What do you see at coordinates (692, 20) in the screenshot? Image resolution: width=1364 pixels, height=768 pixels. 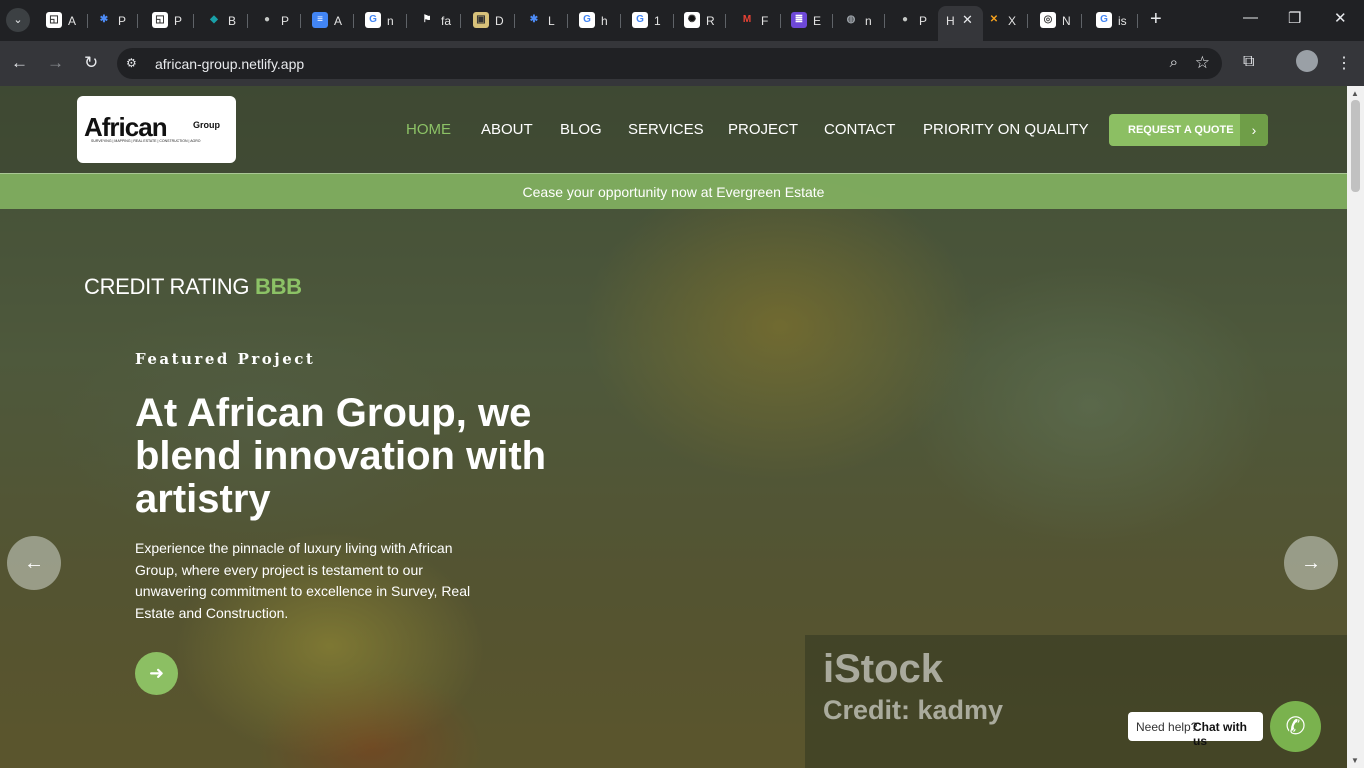 I see `openai-icon: ✺` at bounding box center [692, 20].